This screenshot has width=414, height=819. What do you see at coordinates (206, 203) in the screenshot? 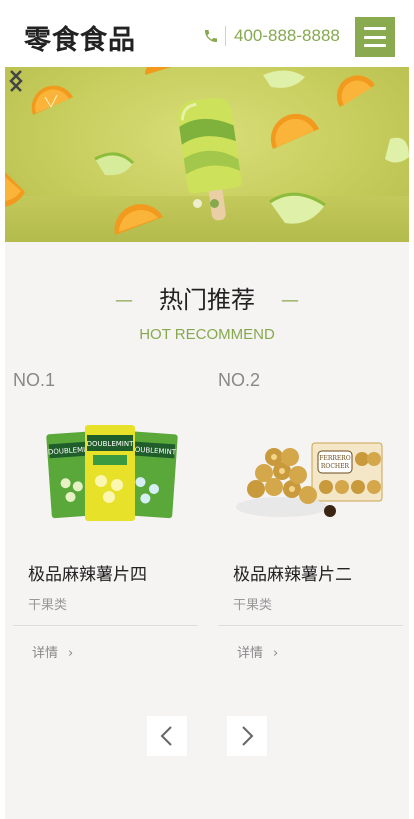
I see `carousel-dots` at bounding box center [206, 203].